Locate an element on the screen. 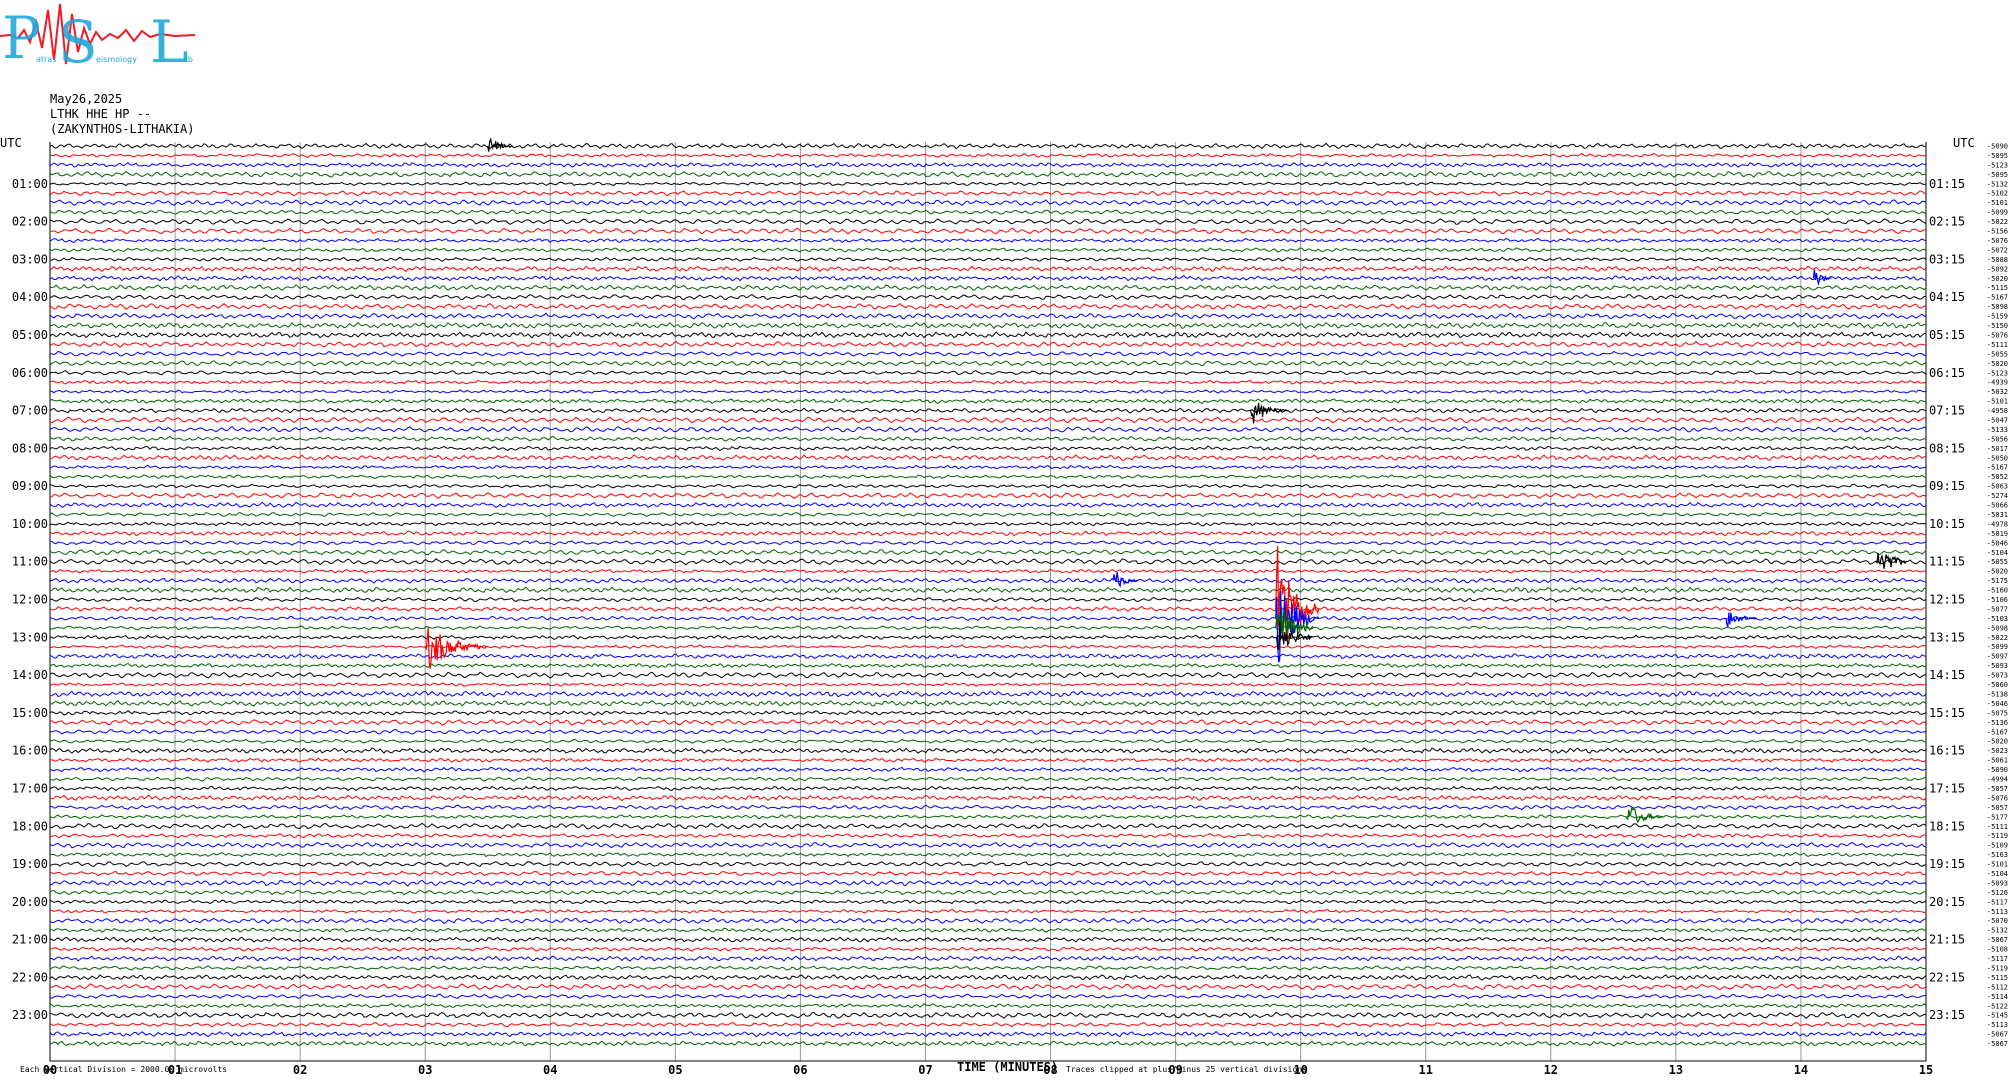 The height and width of the screenshot is (1080, 2010). trace-offset-label: -5117 is located at coordinates (1997, 959).